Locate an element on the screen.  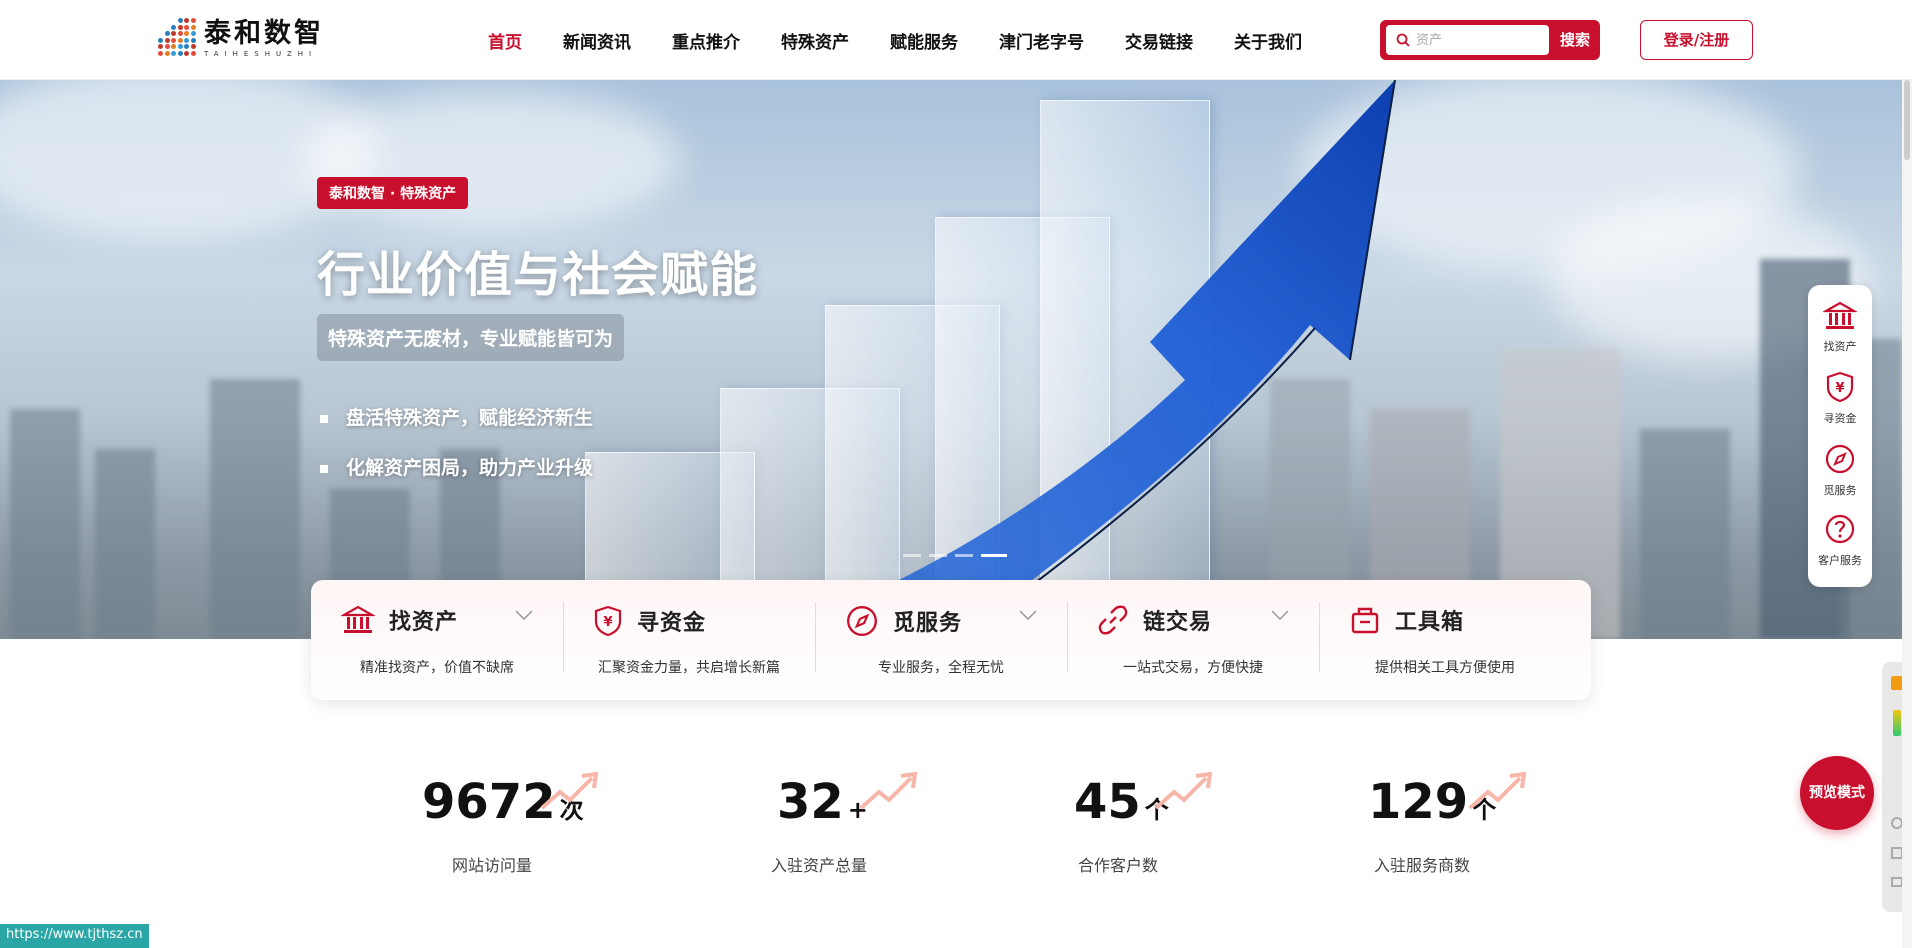
search-box is located at coordinates (1467, 40).